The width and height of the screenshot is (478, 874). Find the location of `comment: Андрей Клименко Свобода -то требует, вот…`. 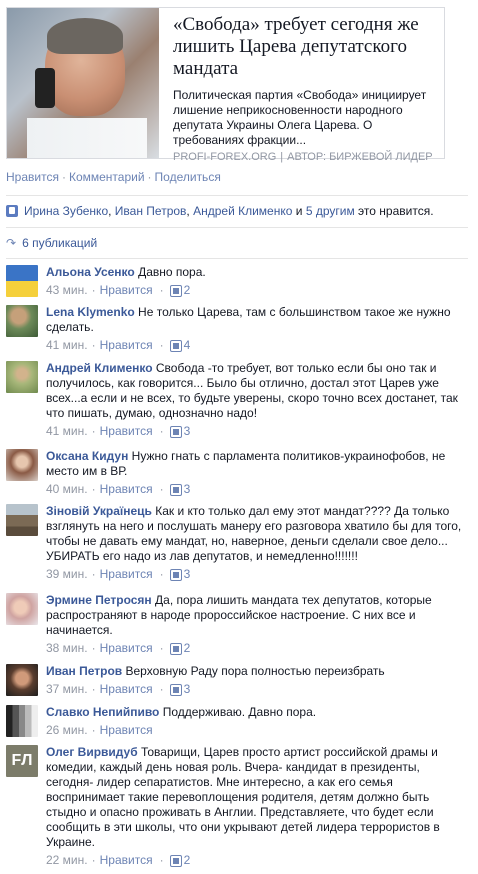

comment: Андрей Клименко Свобода -то требует, вот… is located at coordinates (237, 400).